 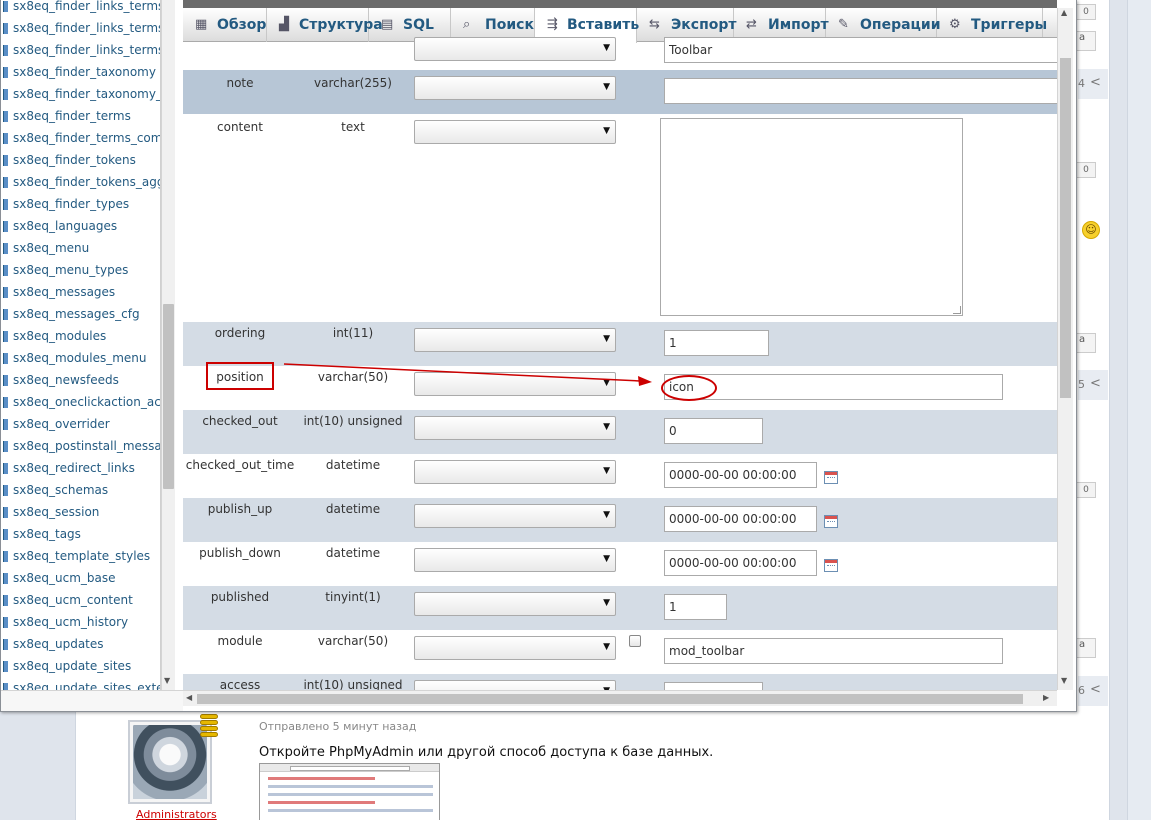 I want to click on table-list-item: sx8eq_ucm_base, so click(x=80, y=579).